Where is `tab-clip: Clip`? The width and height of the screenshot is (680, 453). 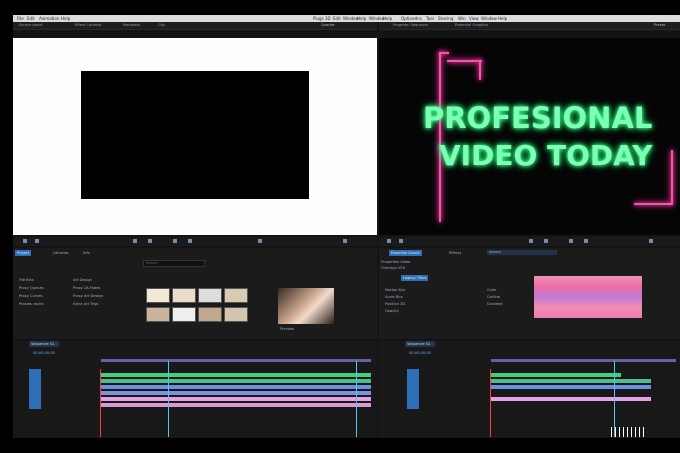
tab-clip: Clip is located at coordinates (161, 25).